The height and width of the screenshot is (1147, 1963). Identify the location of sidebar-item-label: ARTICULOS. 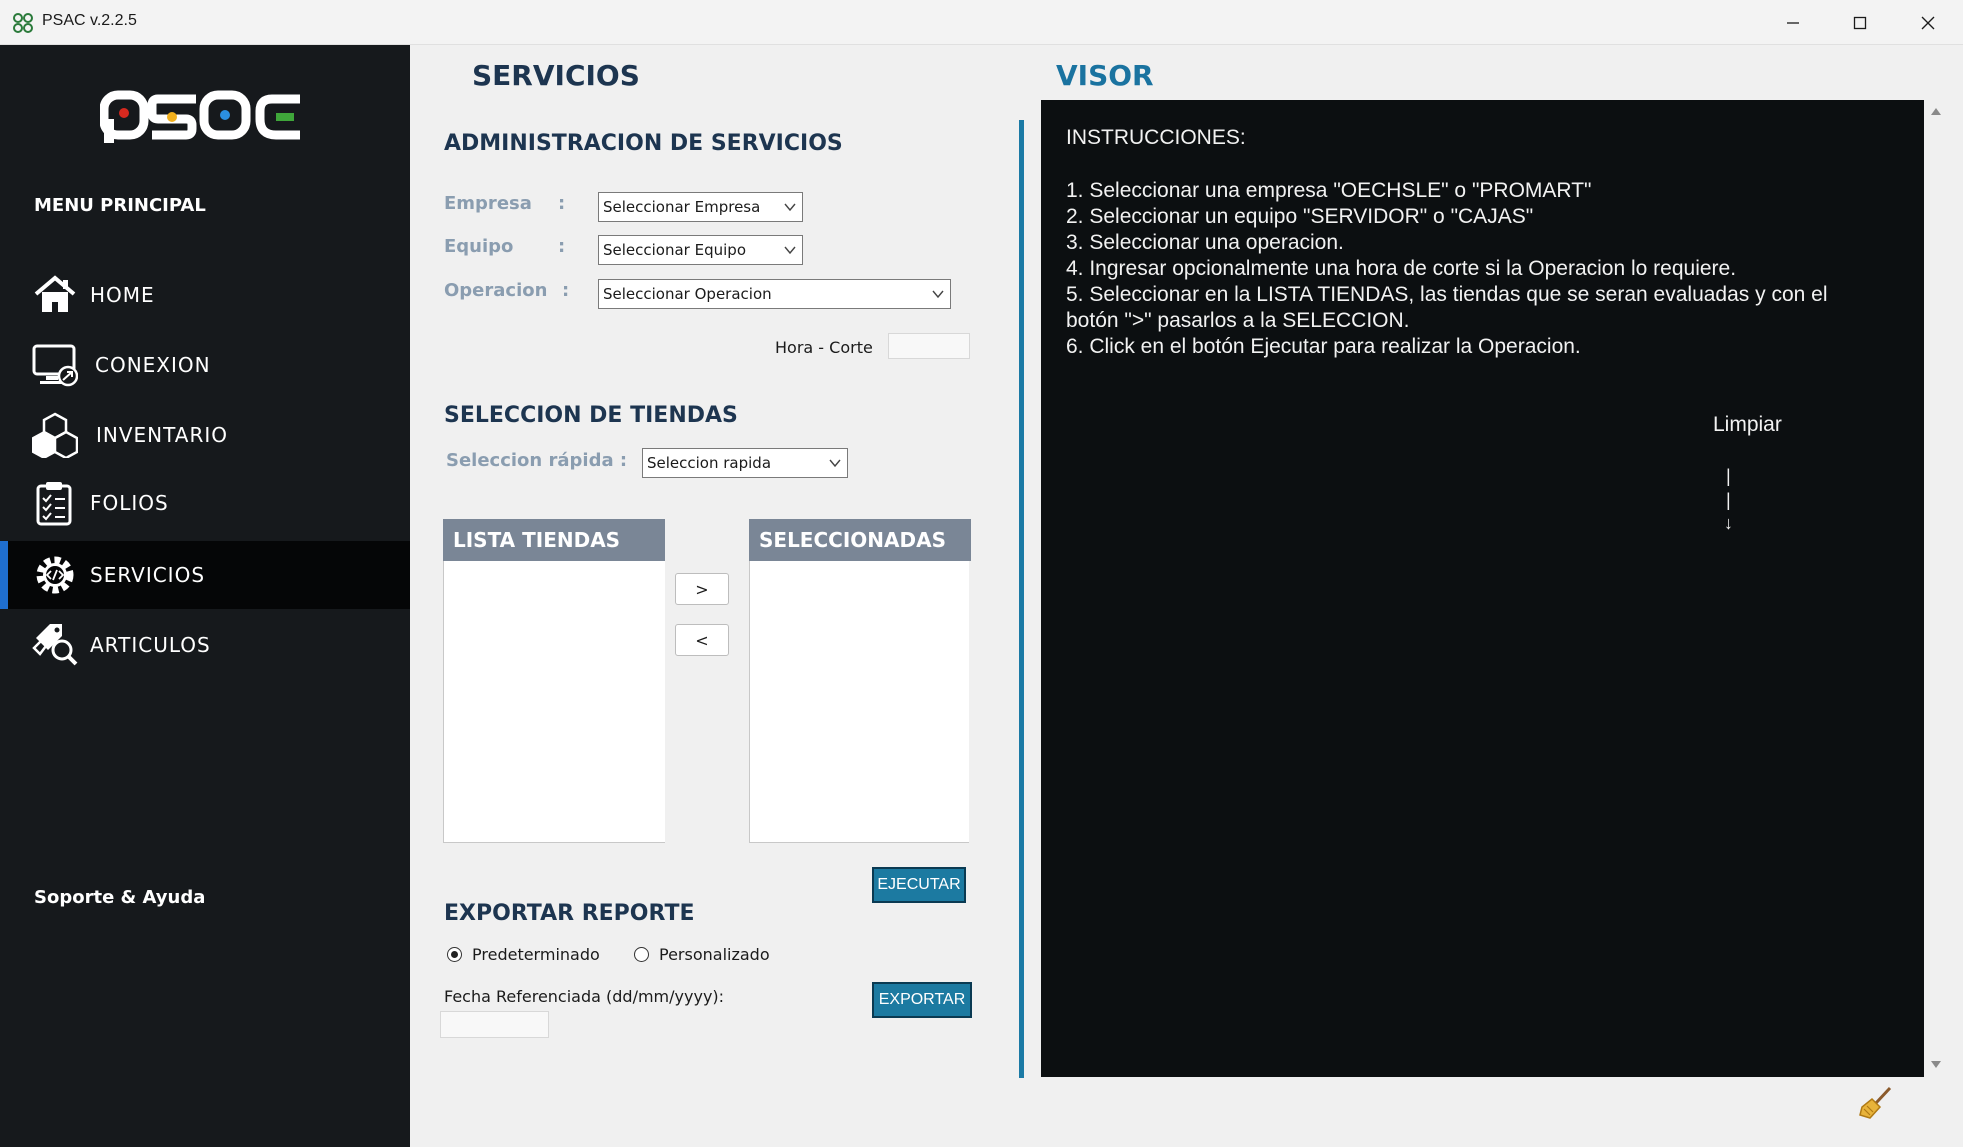
(150, 645).